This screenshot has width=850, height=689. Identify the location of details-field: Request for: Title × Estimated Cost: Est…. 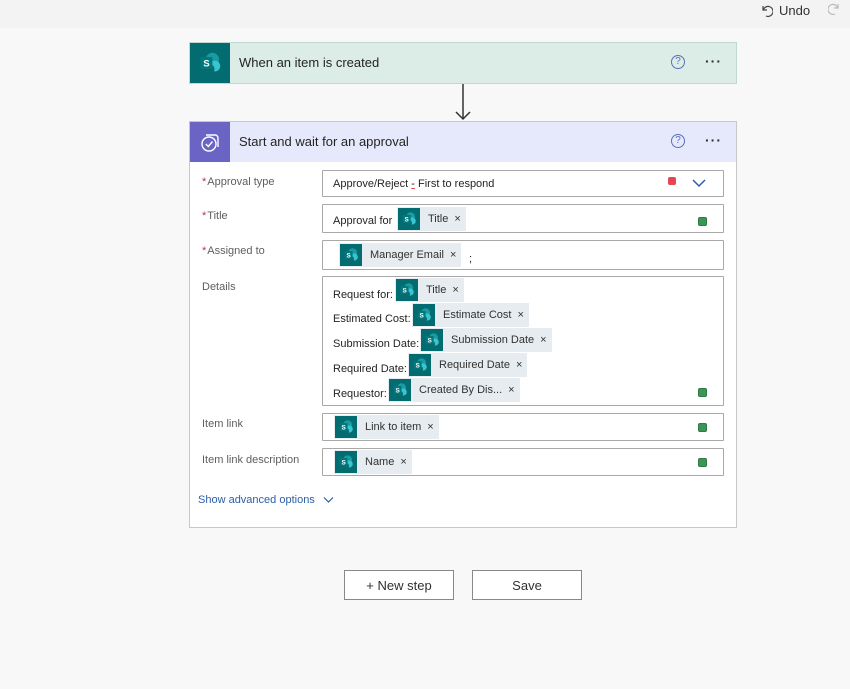
(523, 341).